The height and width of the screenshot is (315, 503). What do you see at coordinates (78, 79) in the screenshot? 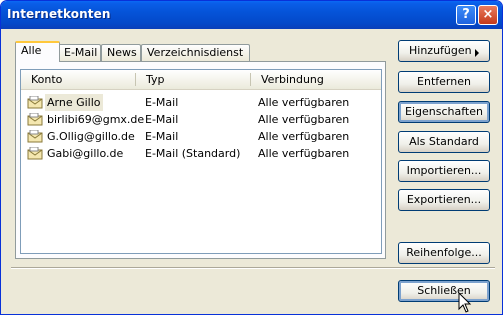
I see `column-header-konto: Konto` at bounding box center [78, 79].